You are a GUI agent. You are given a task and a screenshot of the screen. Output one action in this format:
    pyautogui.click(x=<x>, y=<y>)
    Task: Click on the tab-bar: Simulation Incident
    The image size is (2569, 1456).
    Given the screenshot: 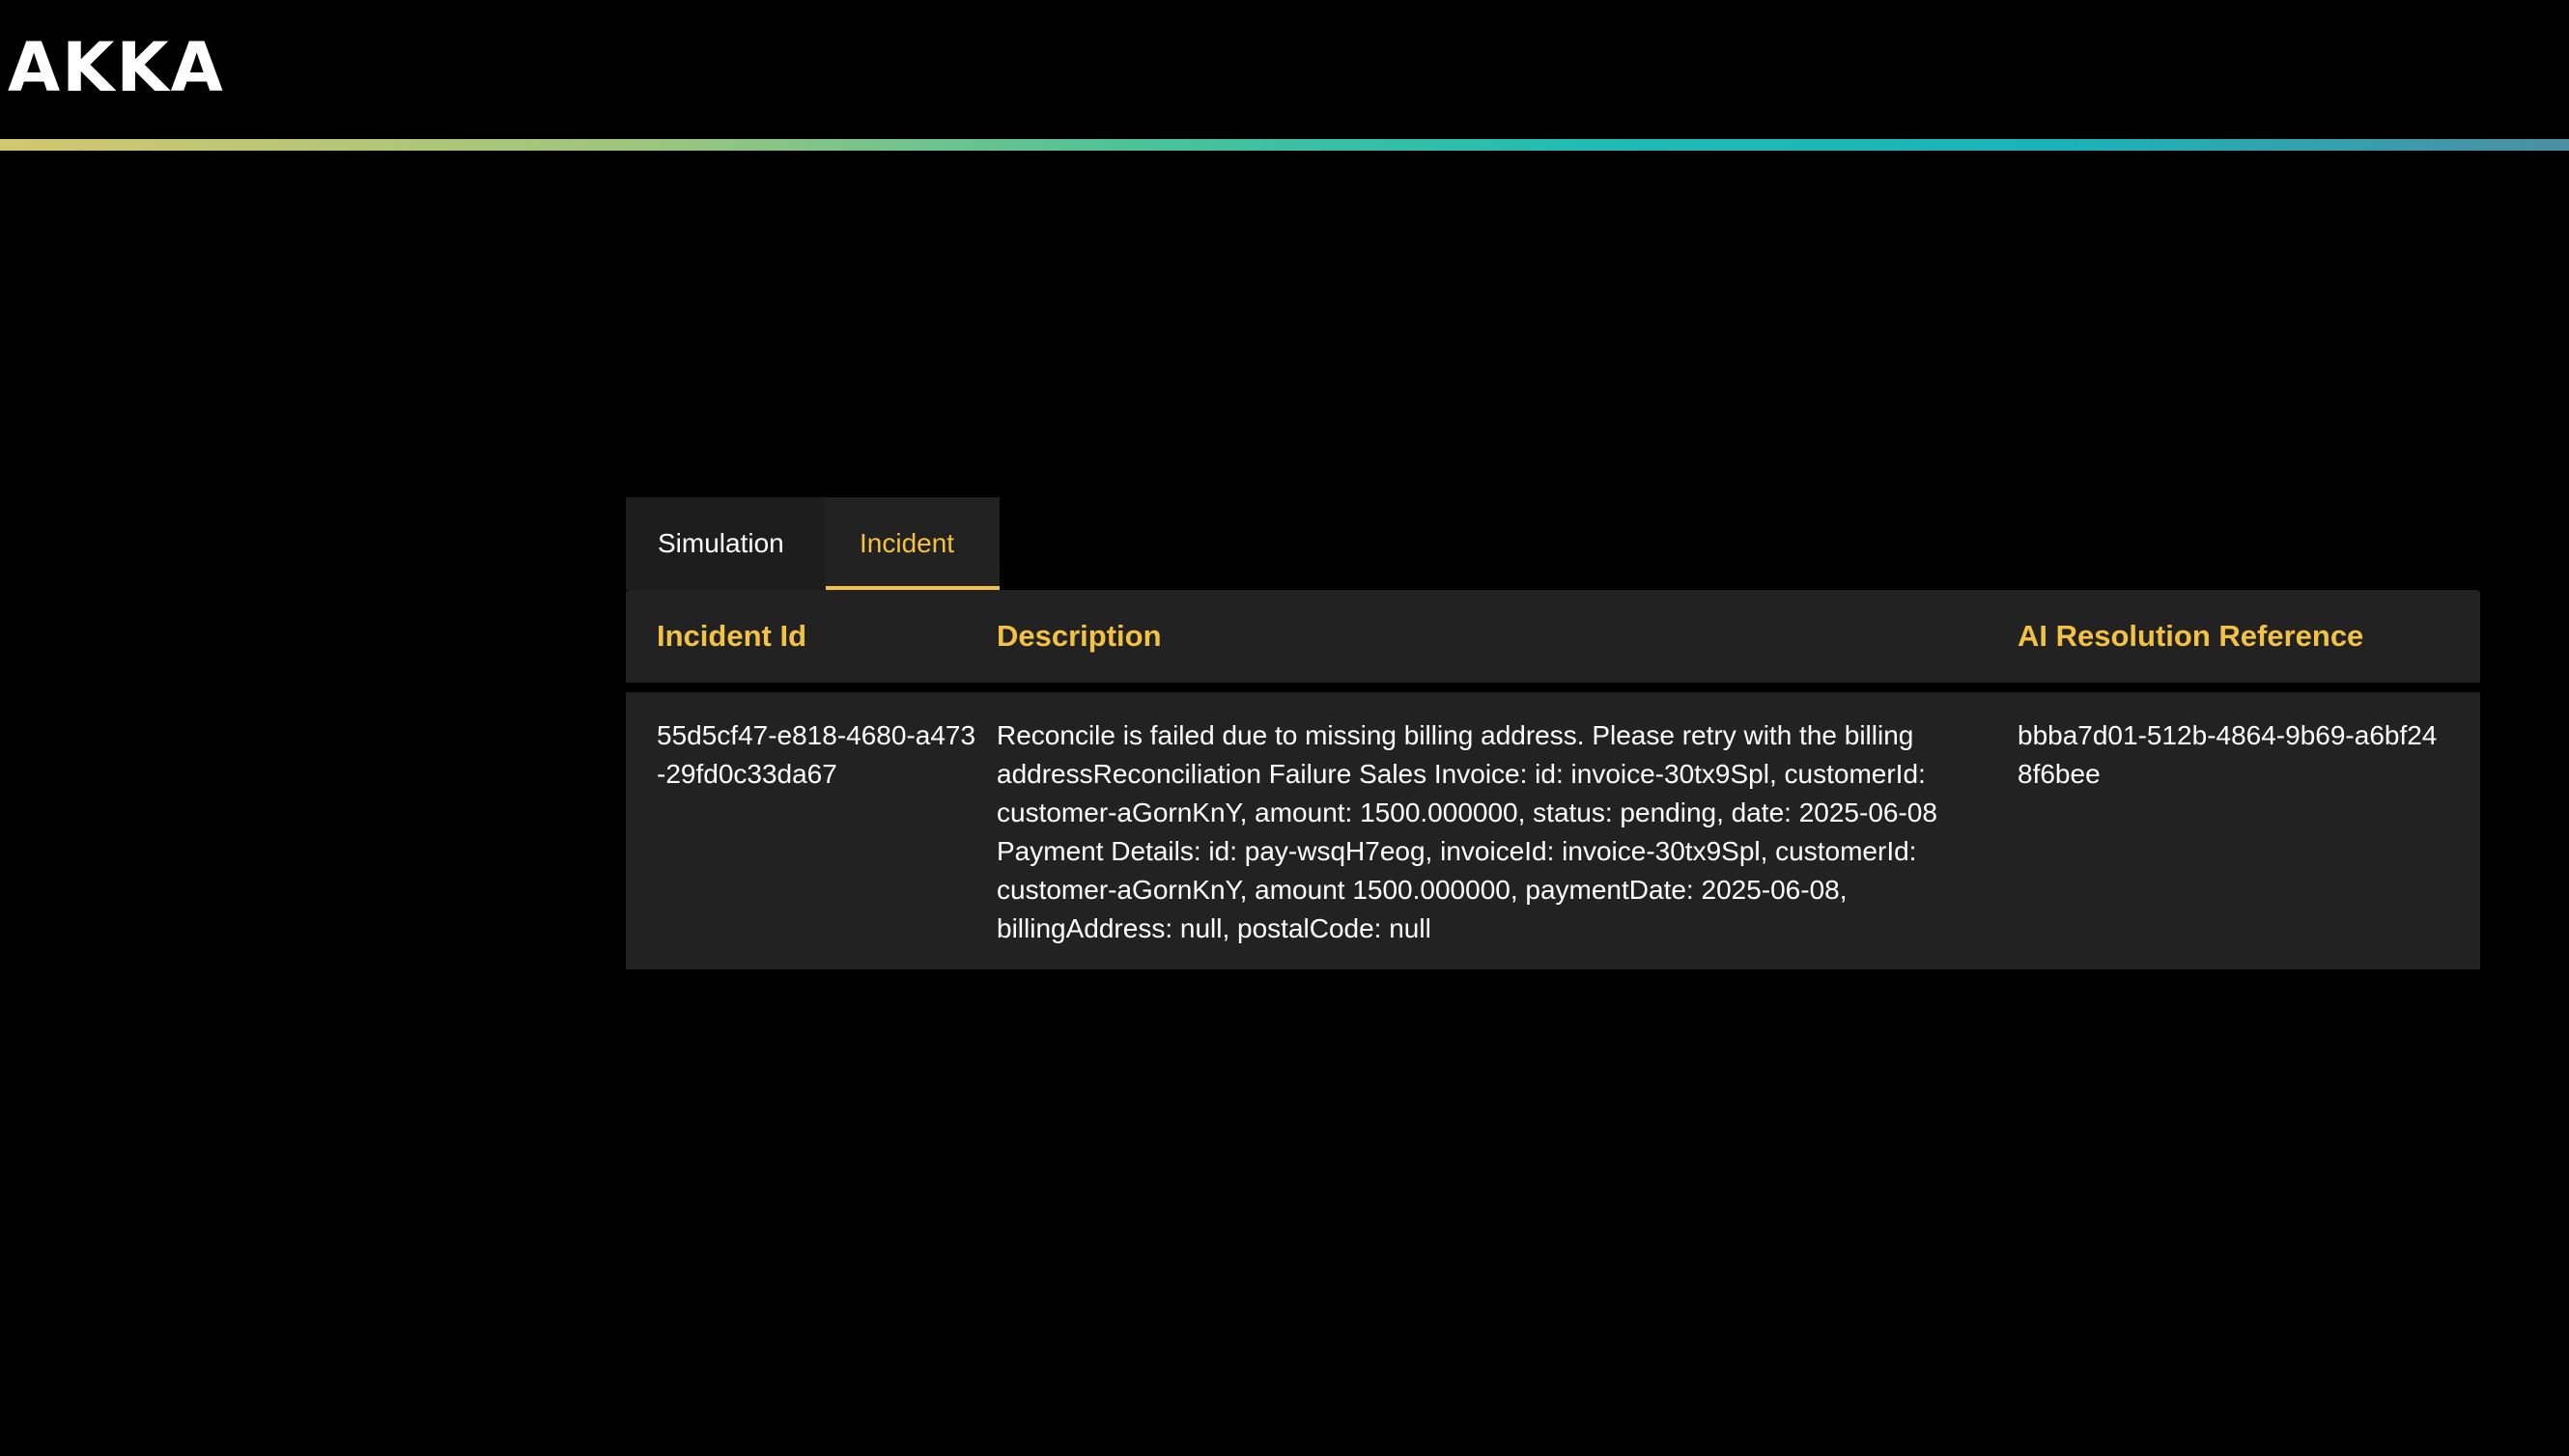 What is the action you would take?
    pyautogui.click(x=813, y=544)
    